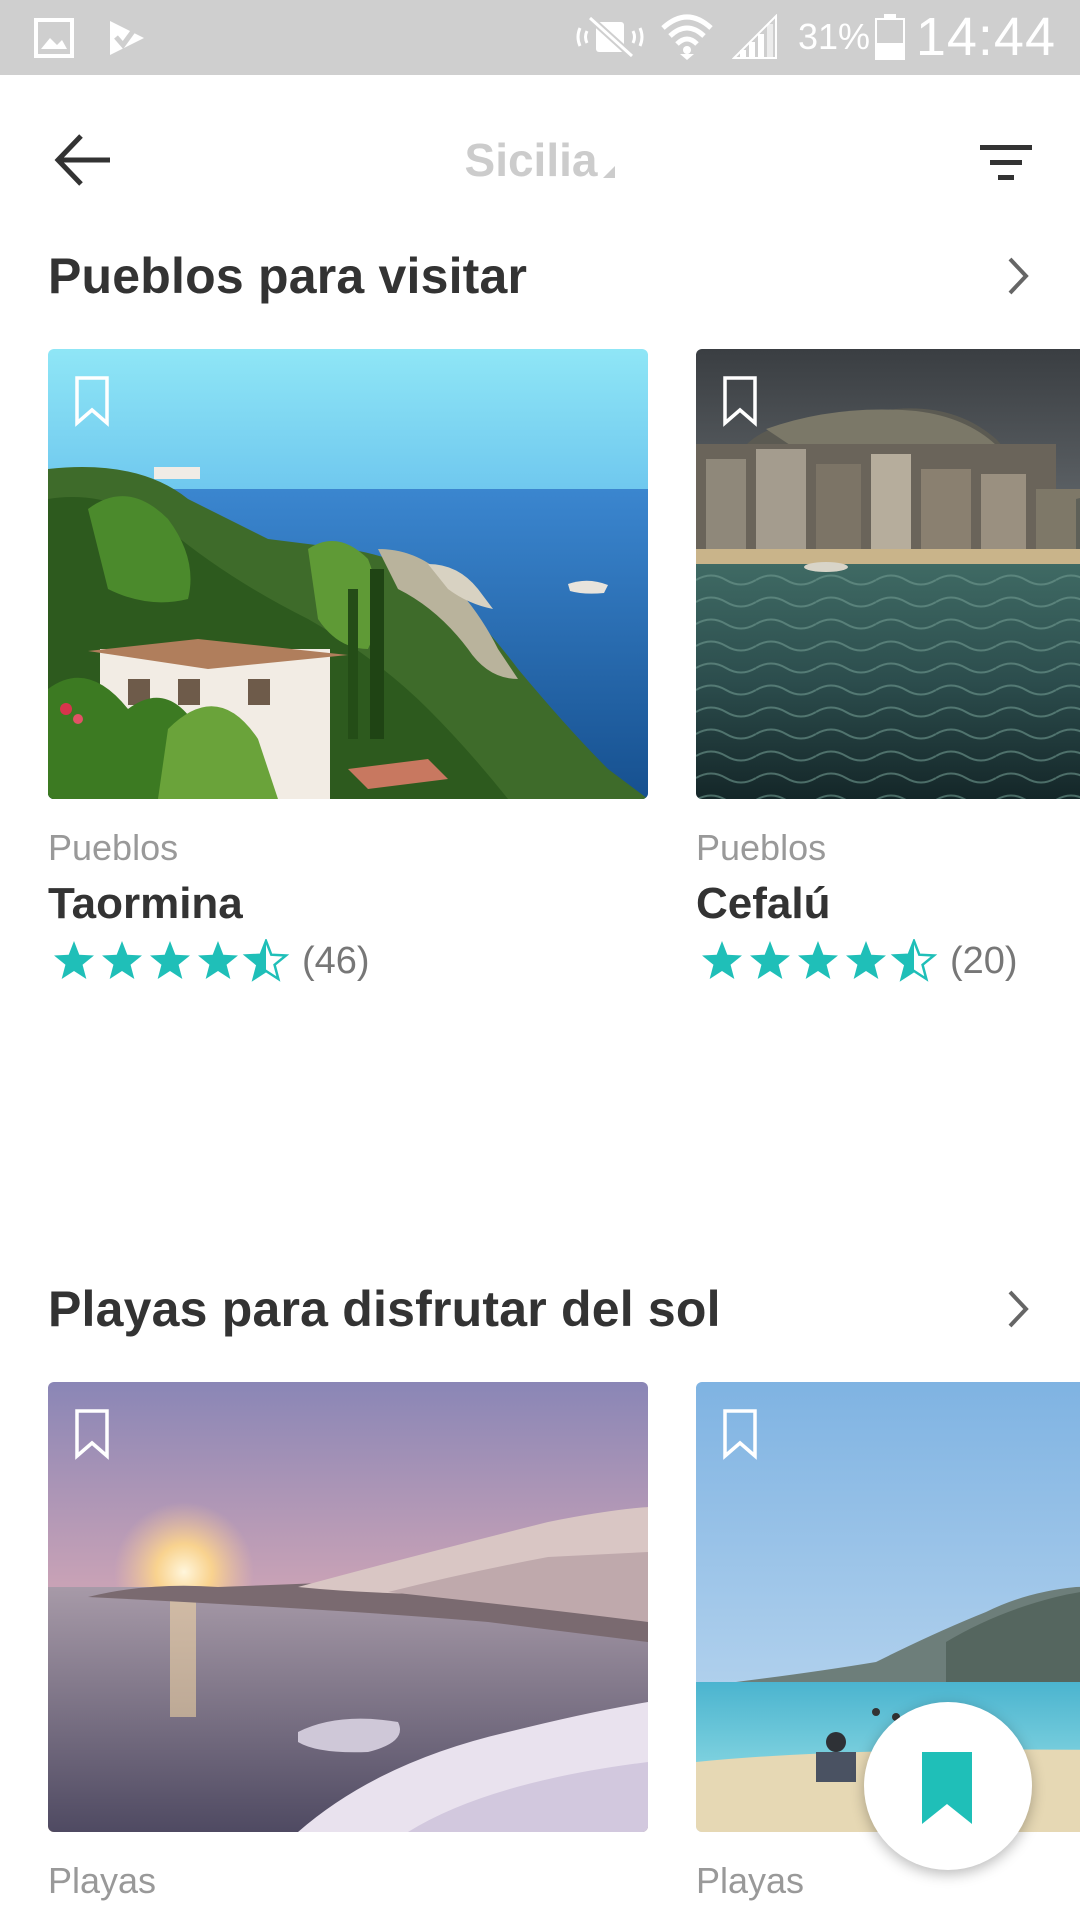  What do you see at coordinates (127, 38) in the screenshot?
I see `check-icon` at bounding box center [127, 38].